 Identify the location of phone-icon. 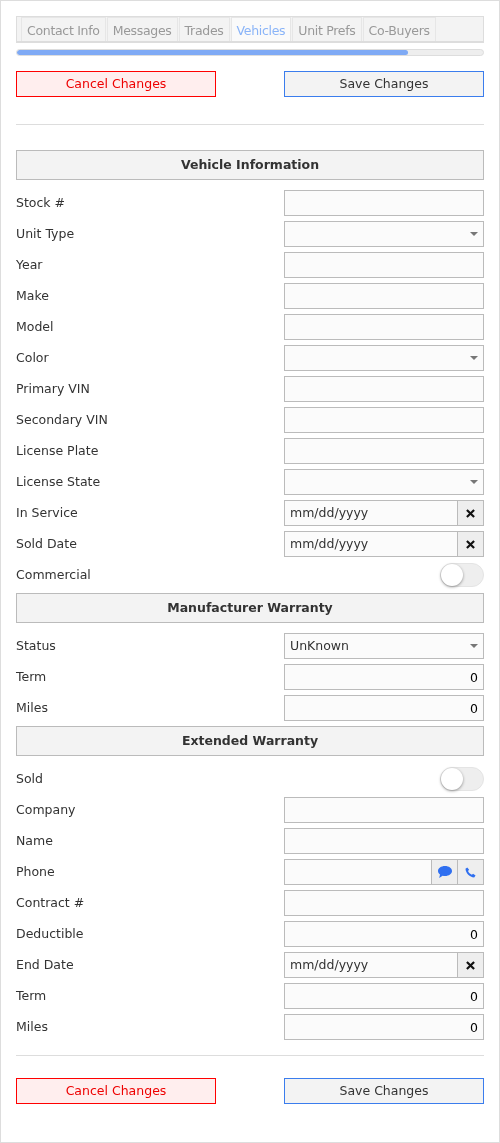
(470, 872).